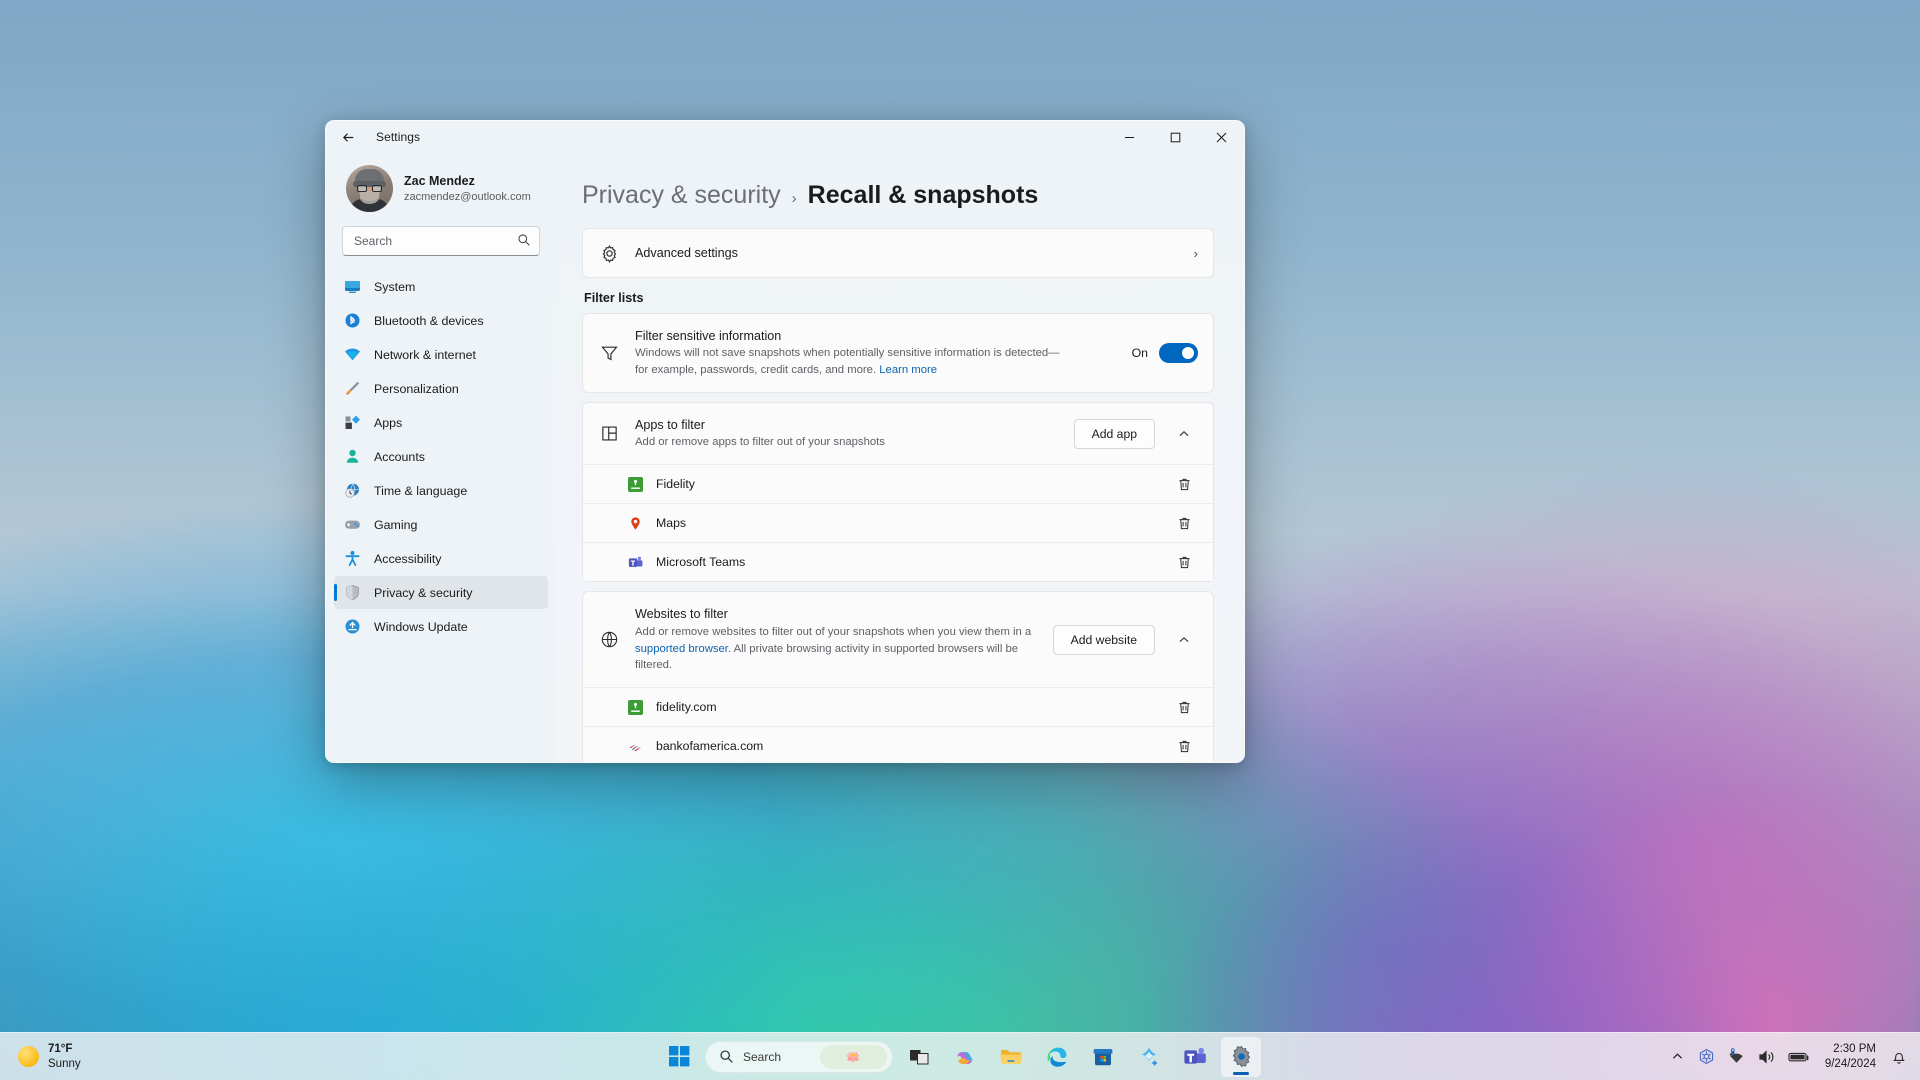 The image size is (1920, 1080). What do you see at coordinates (1103, 1057) in the screenshot?
I see `microsoft-store-icon` at bounding box center [1103, 1057].